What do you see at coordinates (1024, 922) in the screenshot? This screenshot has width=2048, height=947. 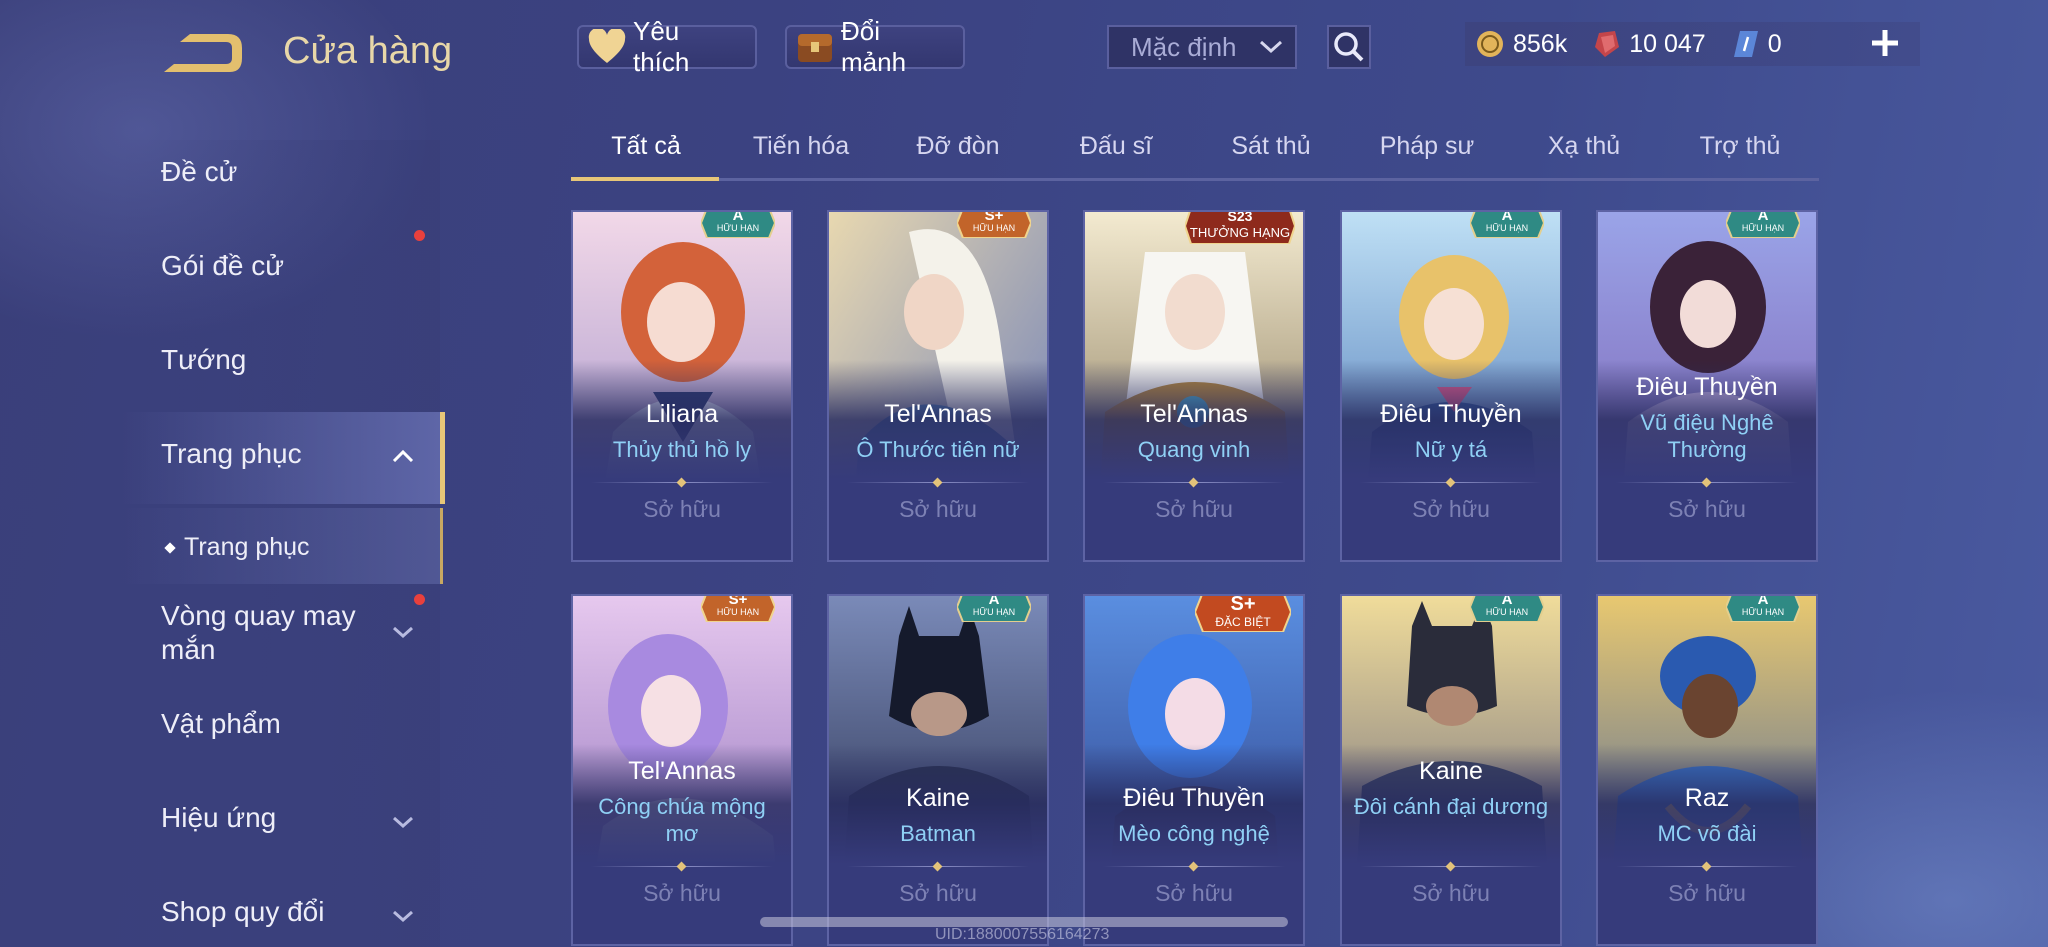 I see `home-indicator-bar` at bounding box center [1024, 922].